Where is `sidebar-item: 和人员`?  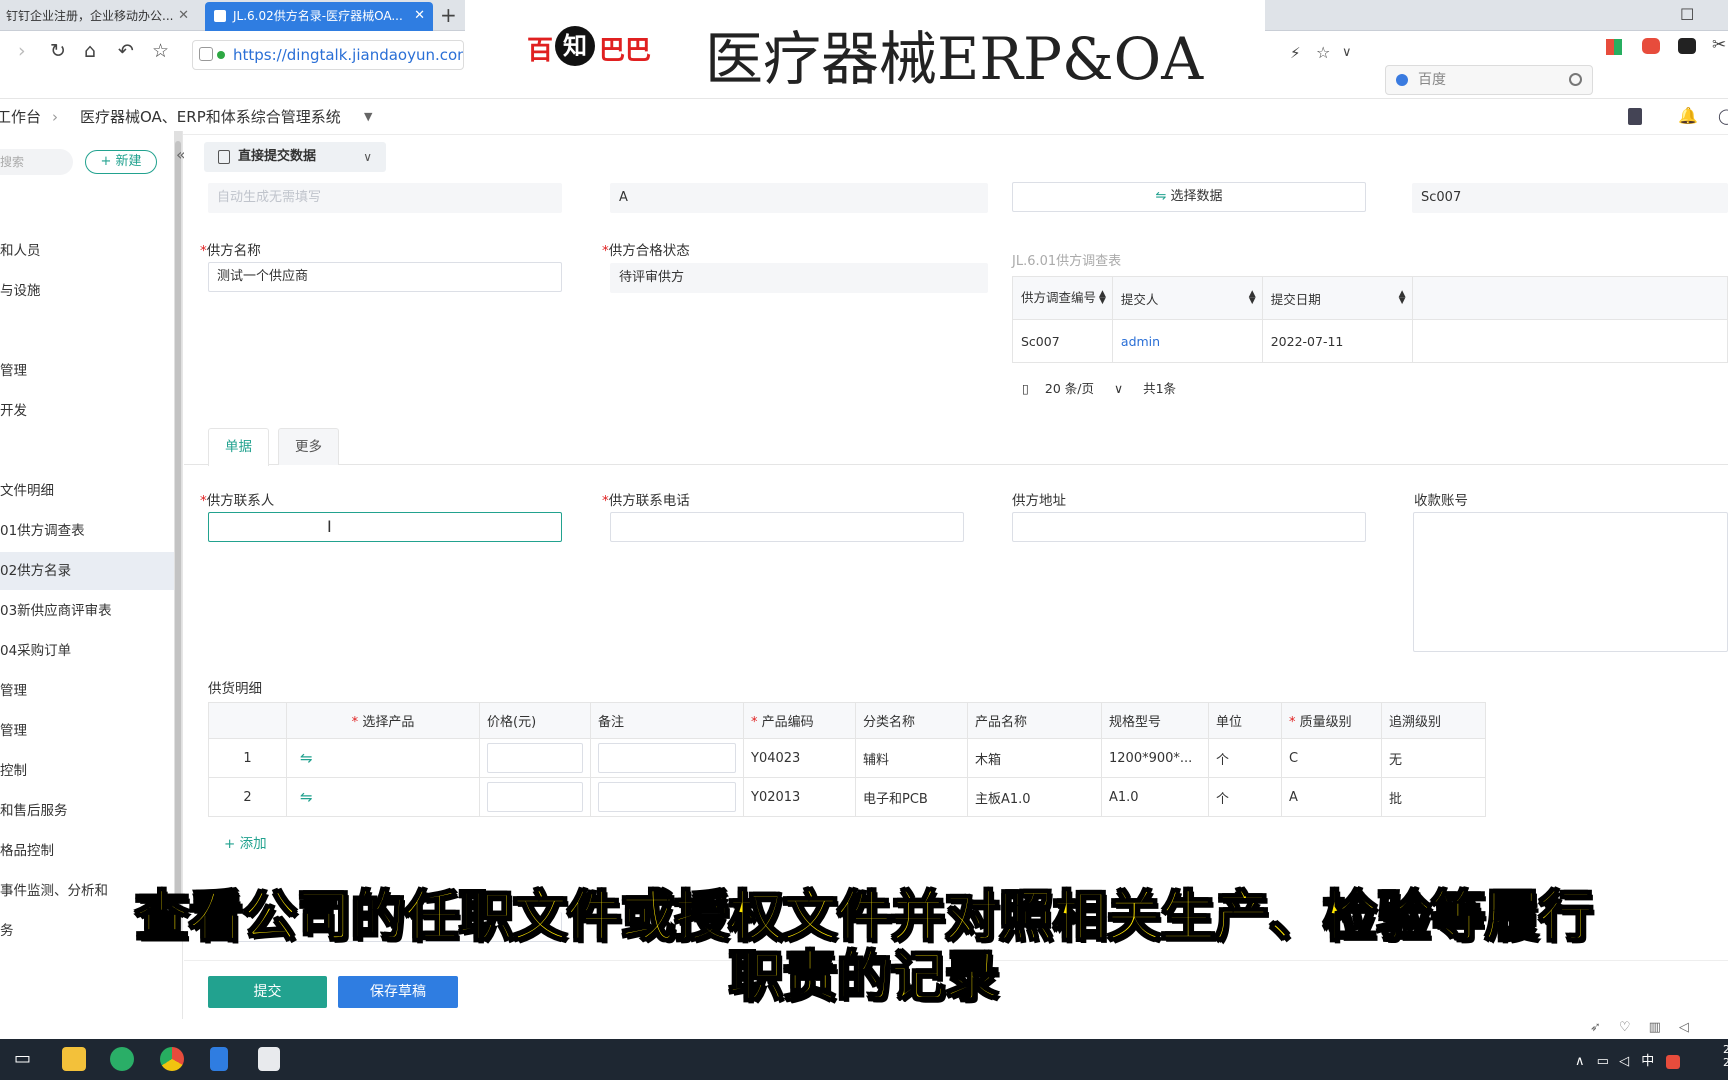 sidebar-item: 和人员 is located at coordinates (87, 251).